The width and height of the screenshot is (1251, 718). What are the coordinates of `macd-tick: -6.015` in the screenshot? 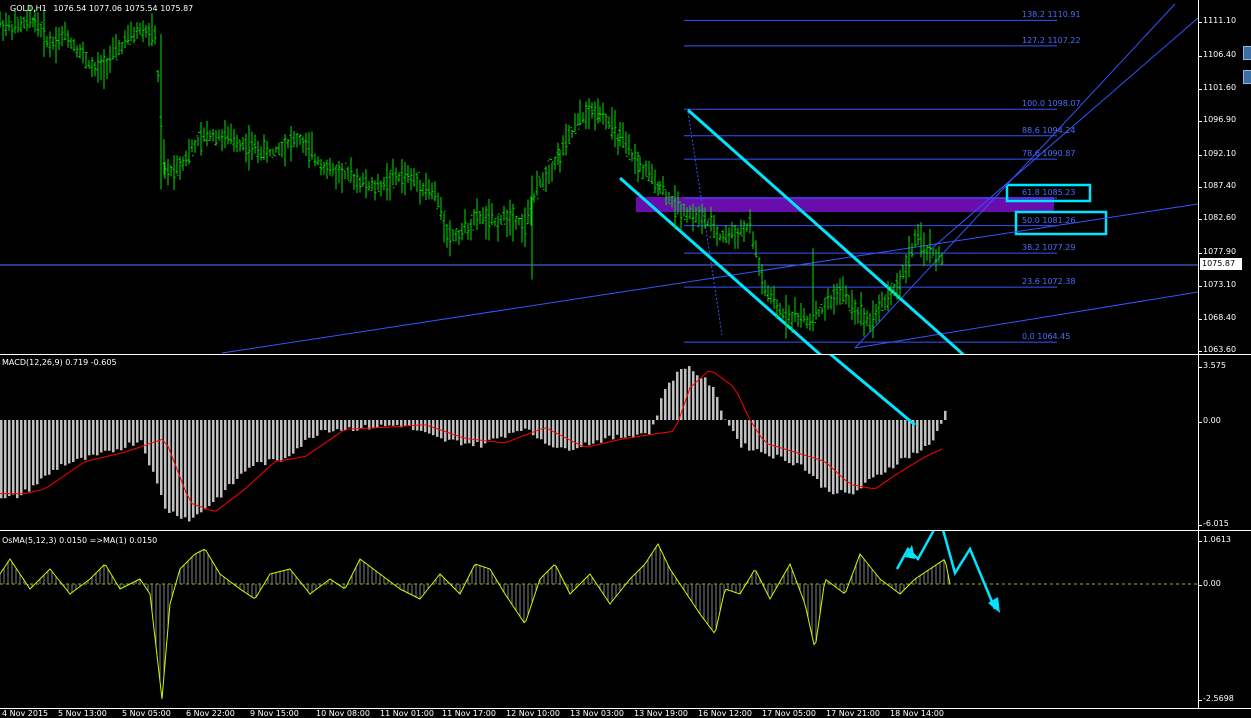 It's located at (1213, 523).